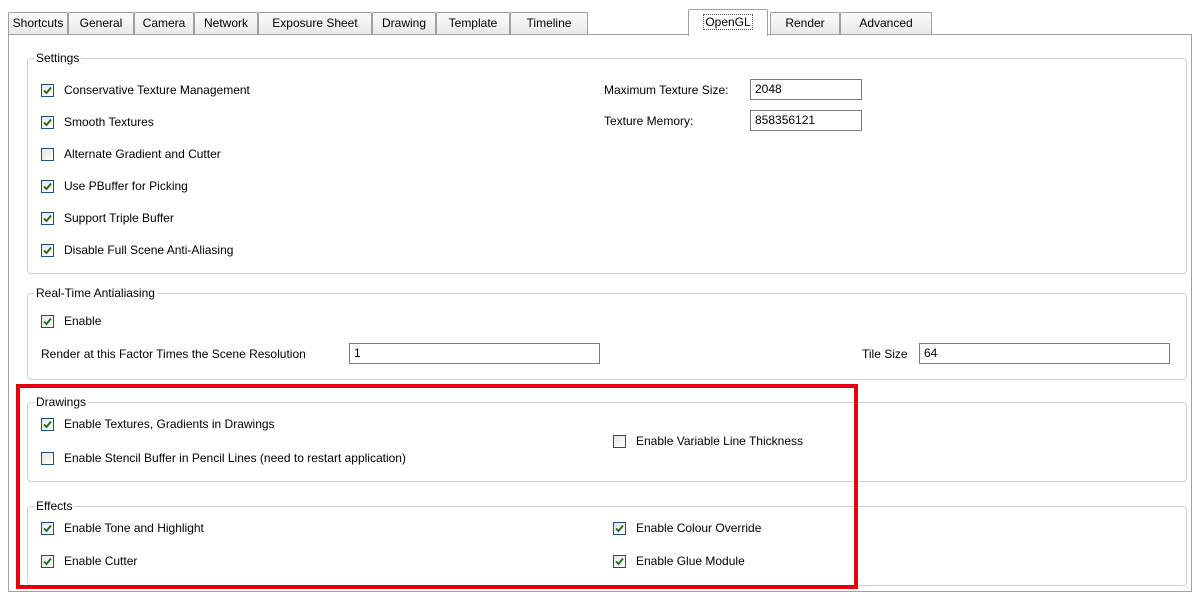  I want to click on tab-label: Render, so click(805, 23).